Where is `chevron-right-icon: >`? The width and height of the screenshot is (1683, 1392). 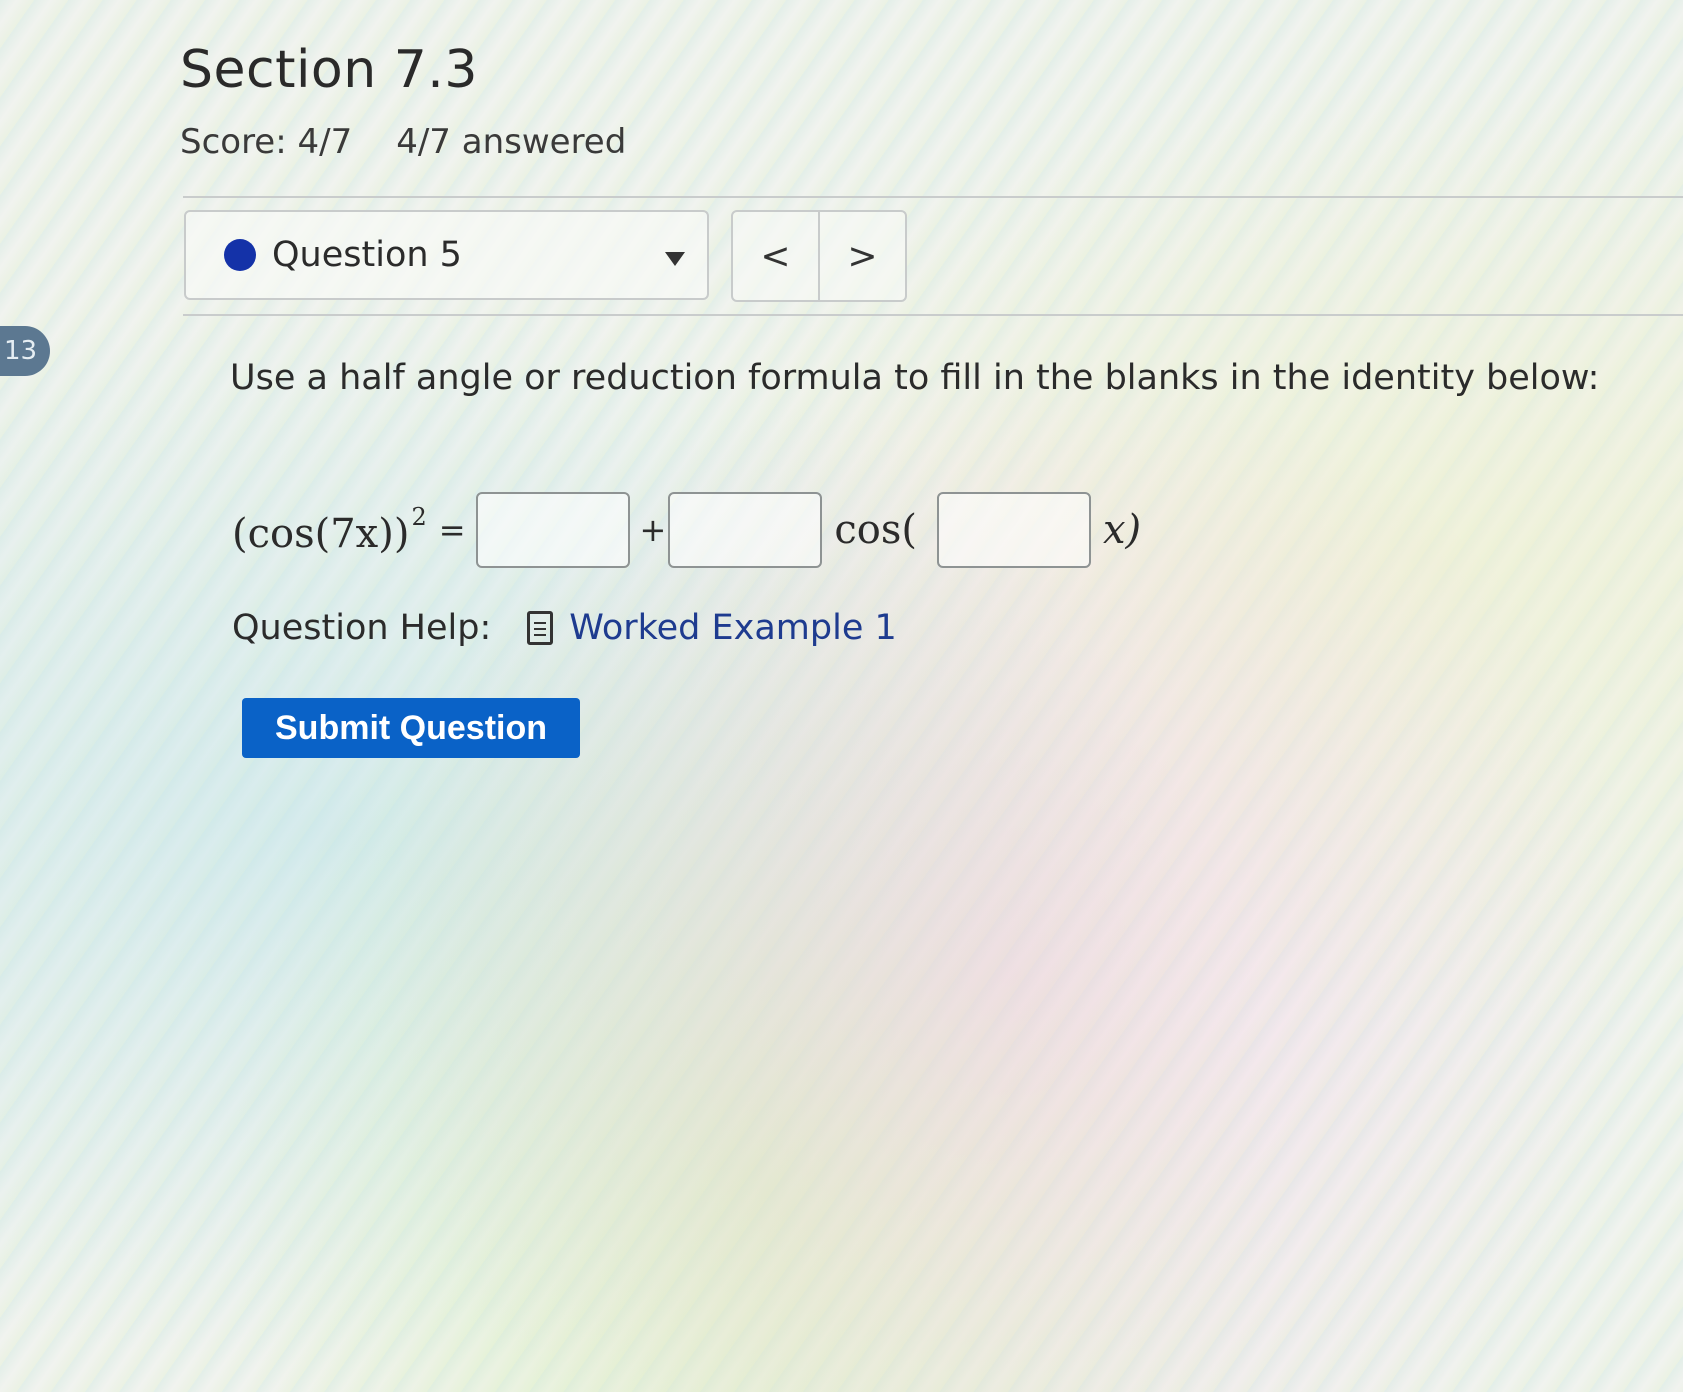
chevron-right-icon: > is located at coordinates (862, 256).